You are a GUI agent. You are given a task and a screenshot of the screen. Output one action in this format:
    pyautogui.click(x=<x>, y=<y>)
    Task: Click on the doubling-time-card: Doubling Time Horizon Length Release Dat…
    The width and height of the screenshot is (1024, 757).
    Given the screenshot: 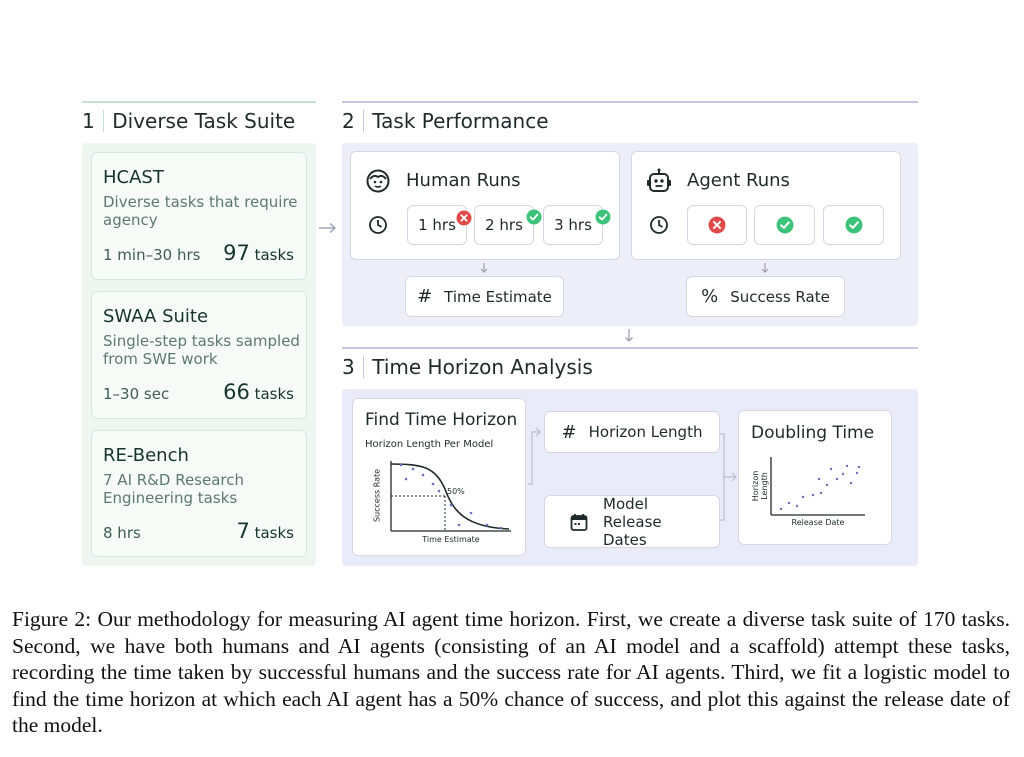 What is the action you would take?
    pyautogui.click(x=815, y=477)
    